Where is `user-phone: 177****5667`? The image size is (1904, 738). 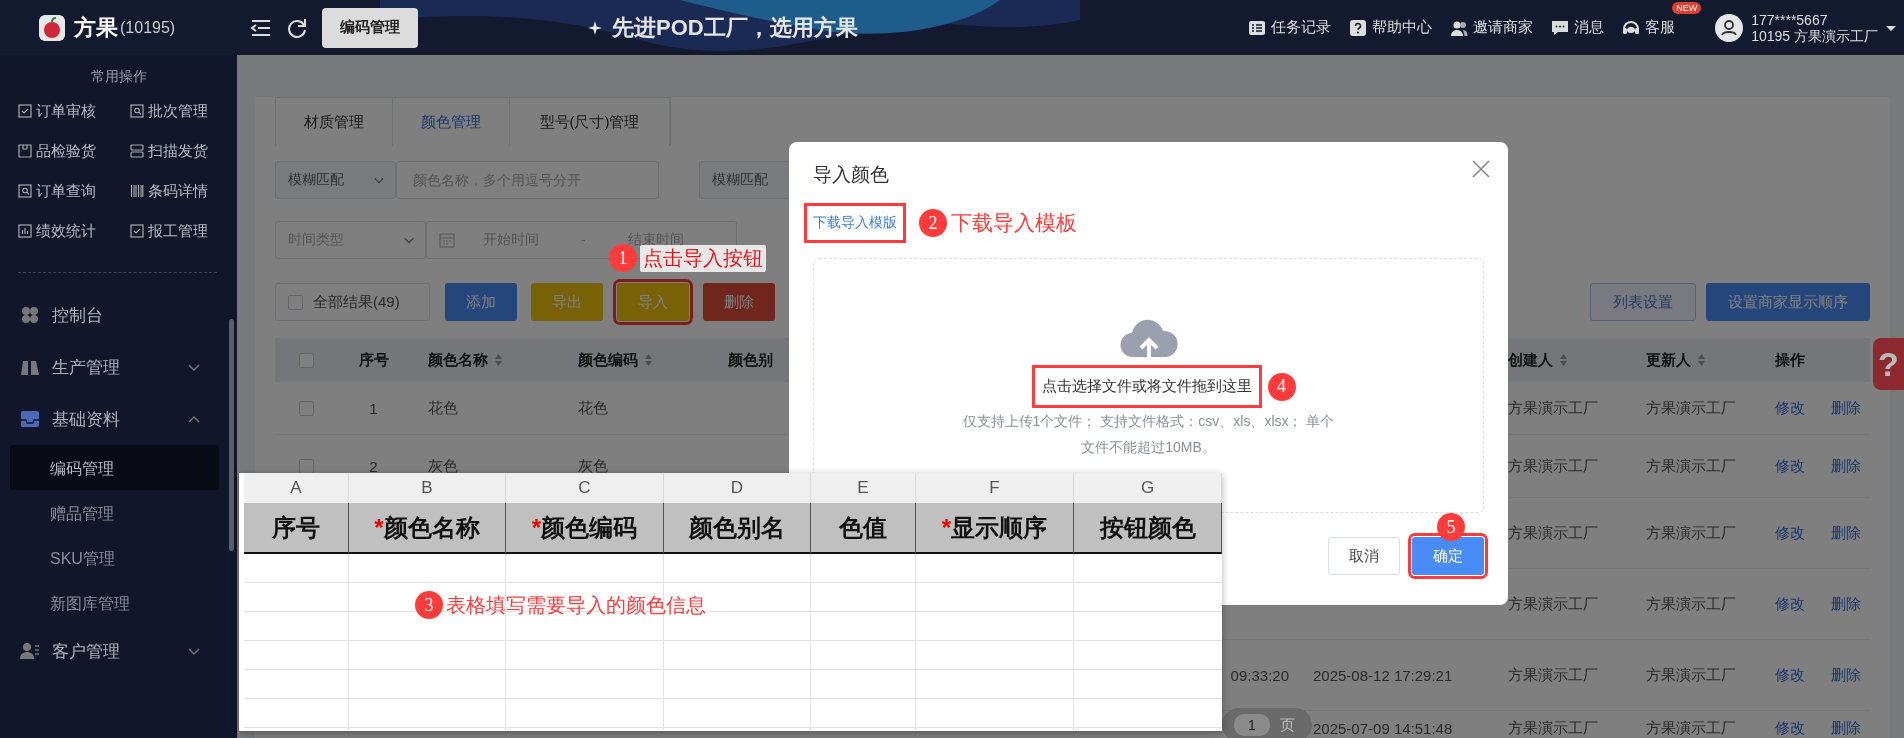 user-phone: 177****5667 is located at coordinates (1790, 19).